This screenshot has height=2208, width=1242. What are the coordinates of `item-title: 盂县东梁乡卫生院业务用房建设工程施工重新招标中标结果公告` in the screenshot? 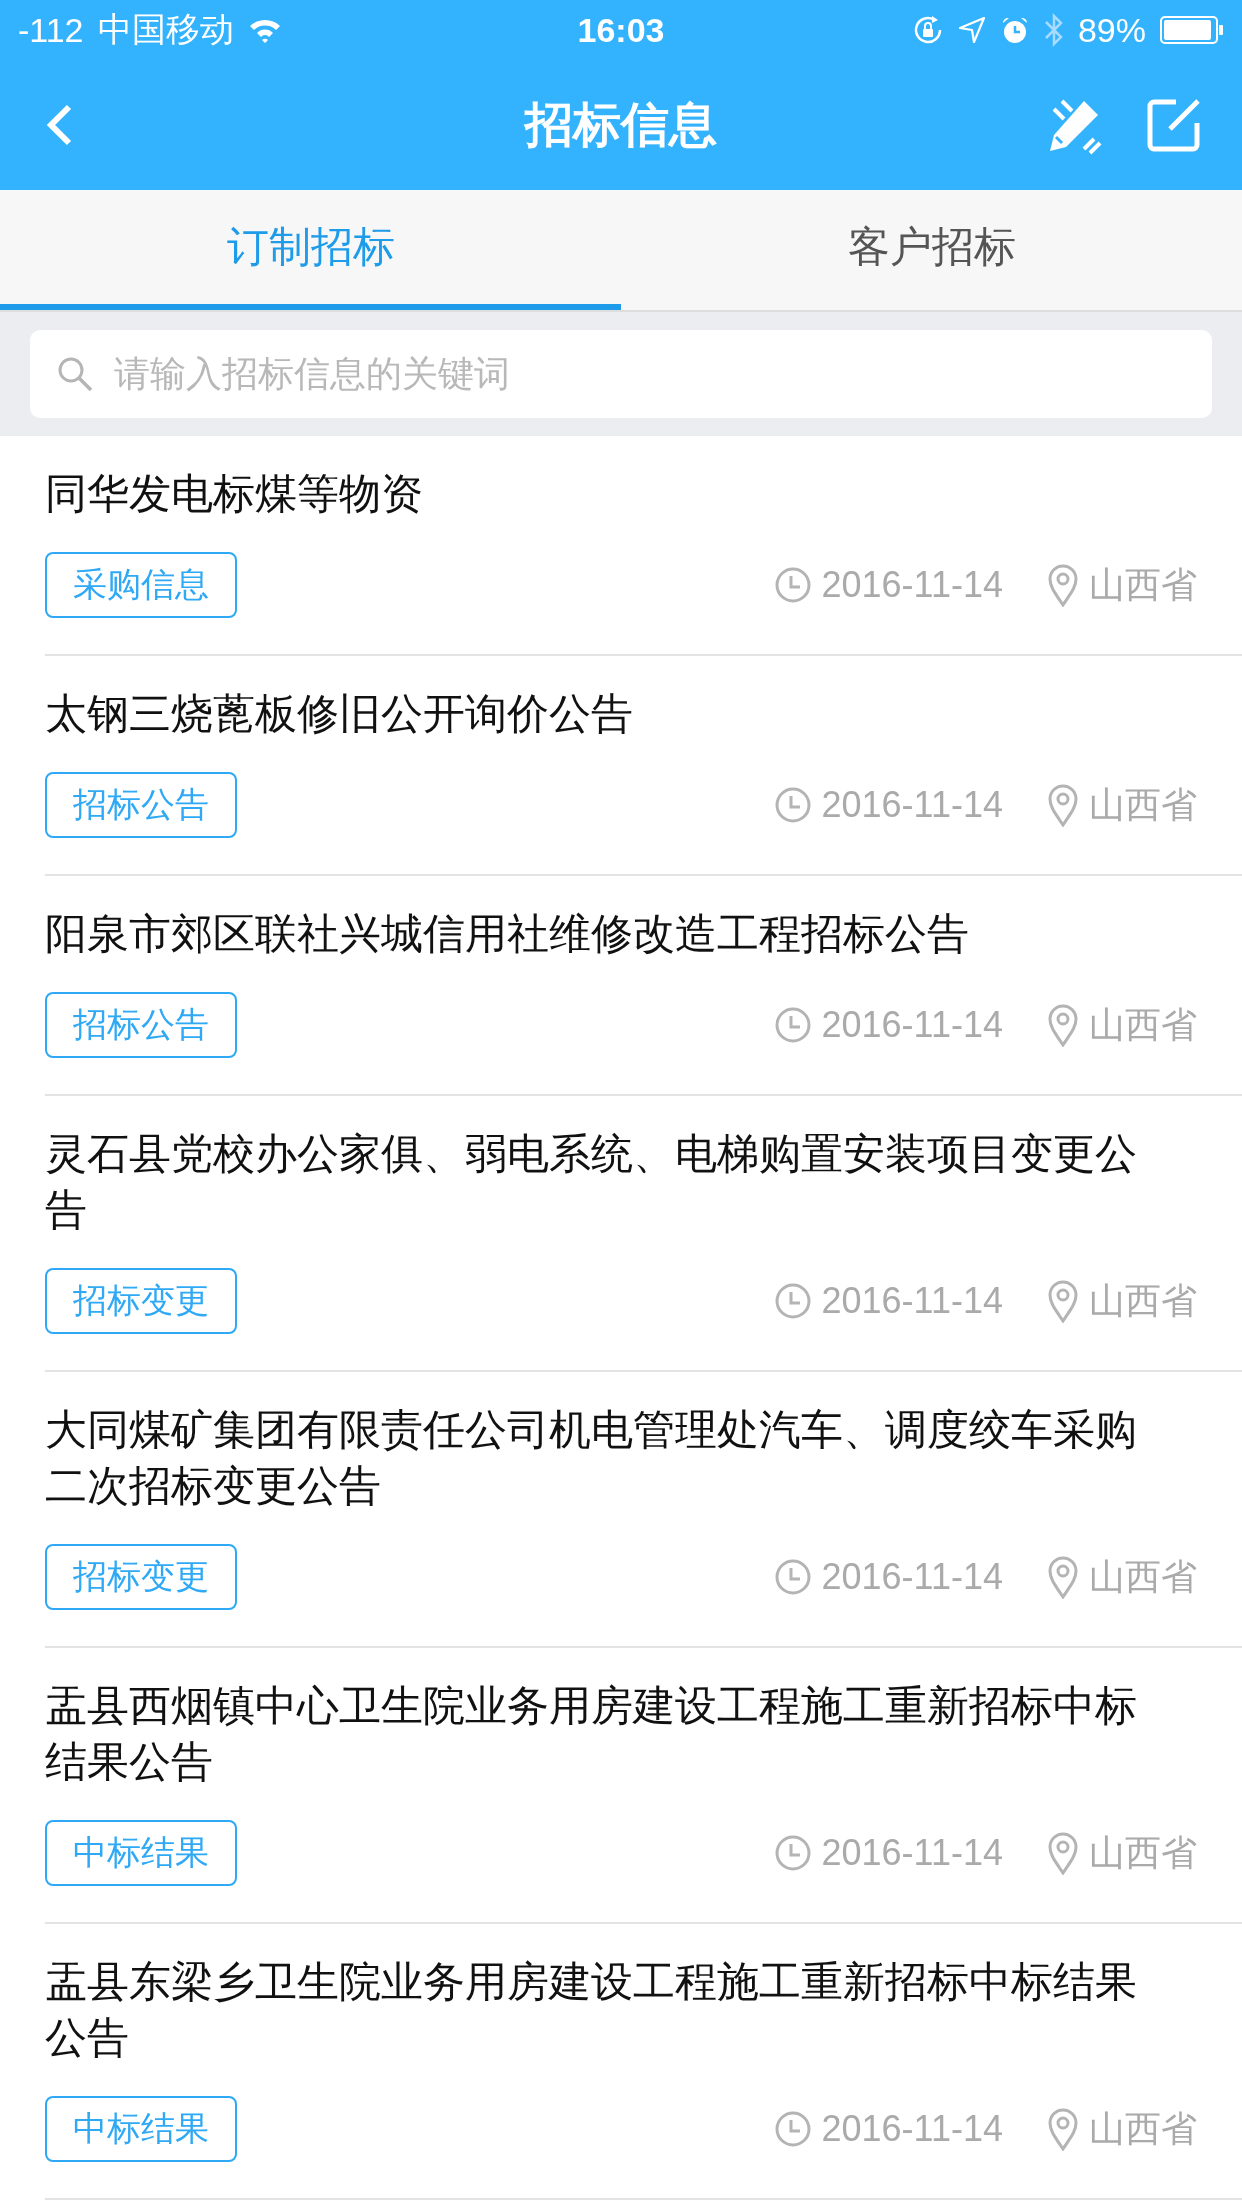 It's located at (591, 2010).